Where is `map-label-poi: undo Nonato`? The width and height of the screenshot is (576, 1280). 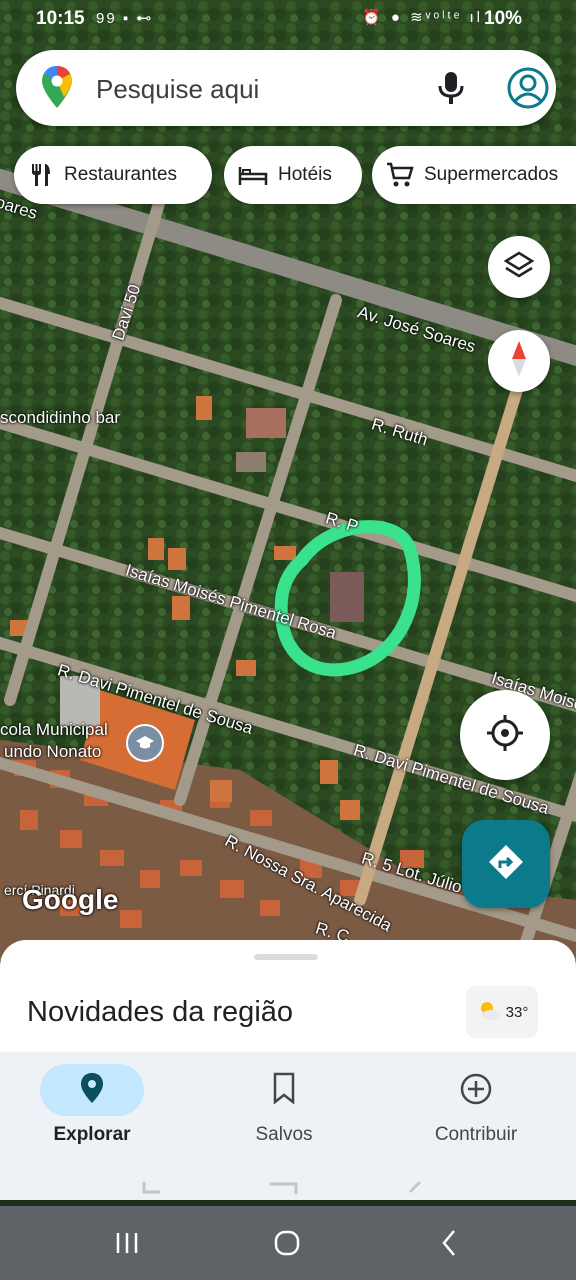
map-label-poi: undo Nonato is located at coordinates (52, 752).